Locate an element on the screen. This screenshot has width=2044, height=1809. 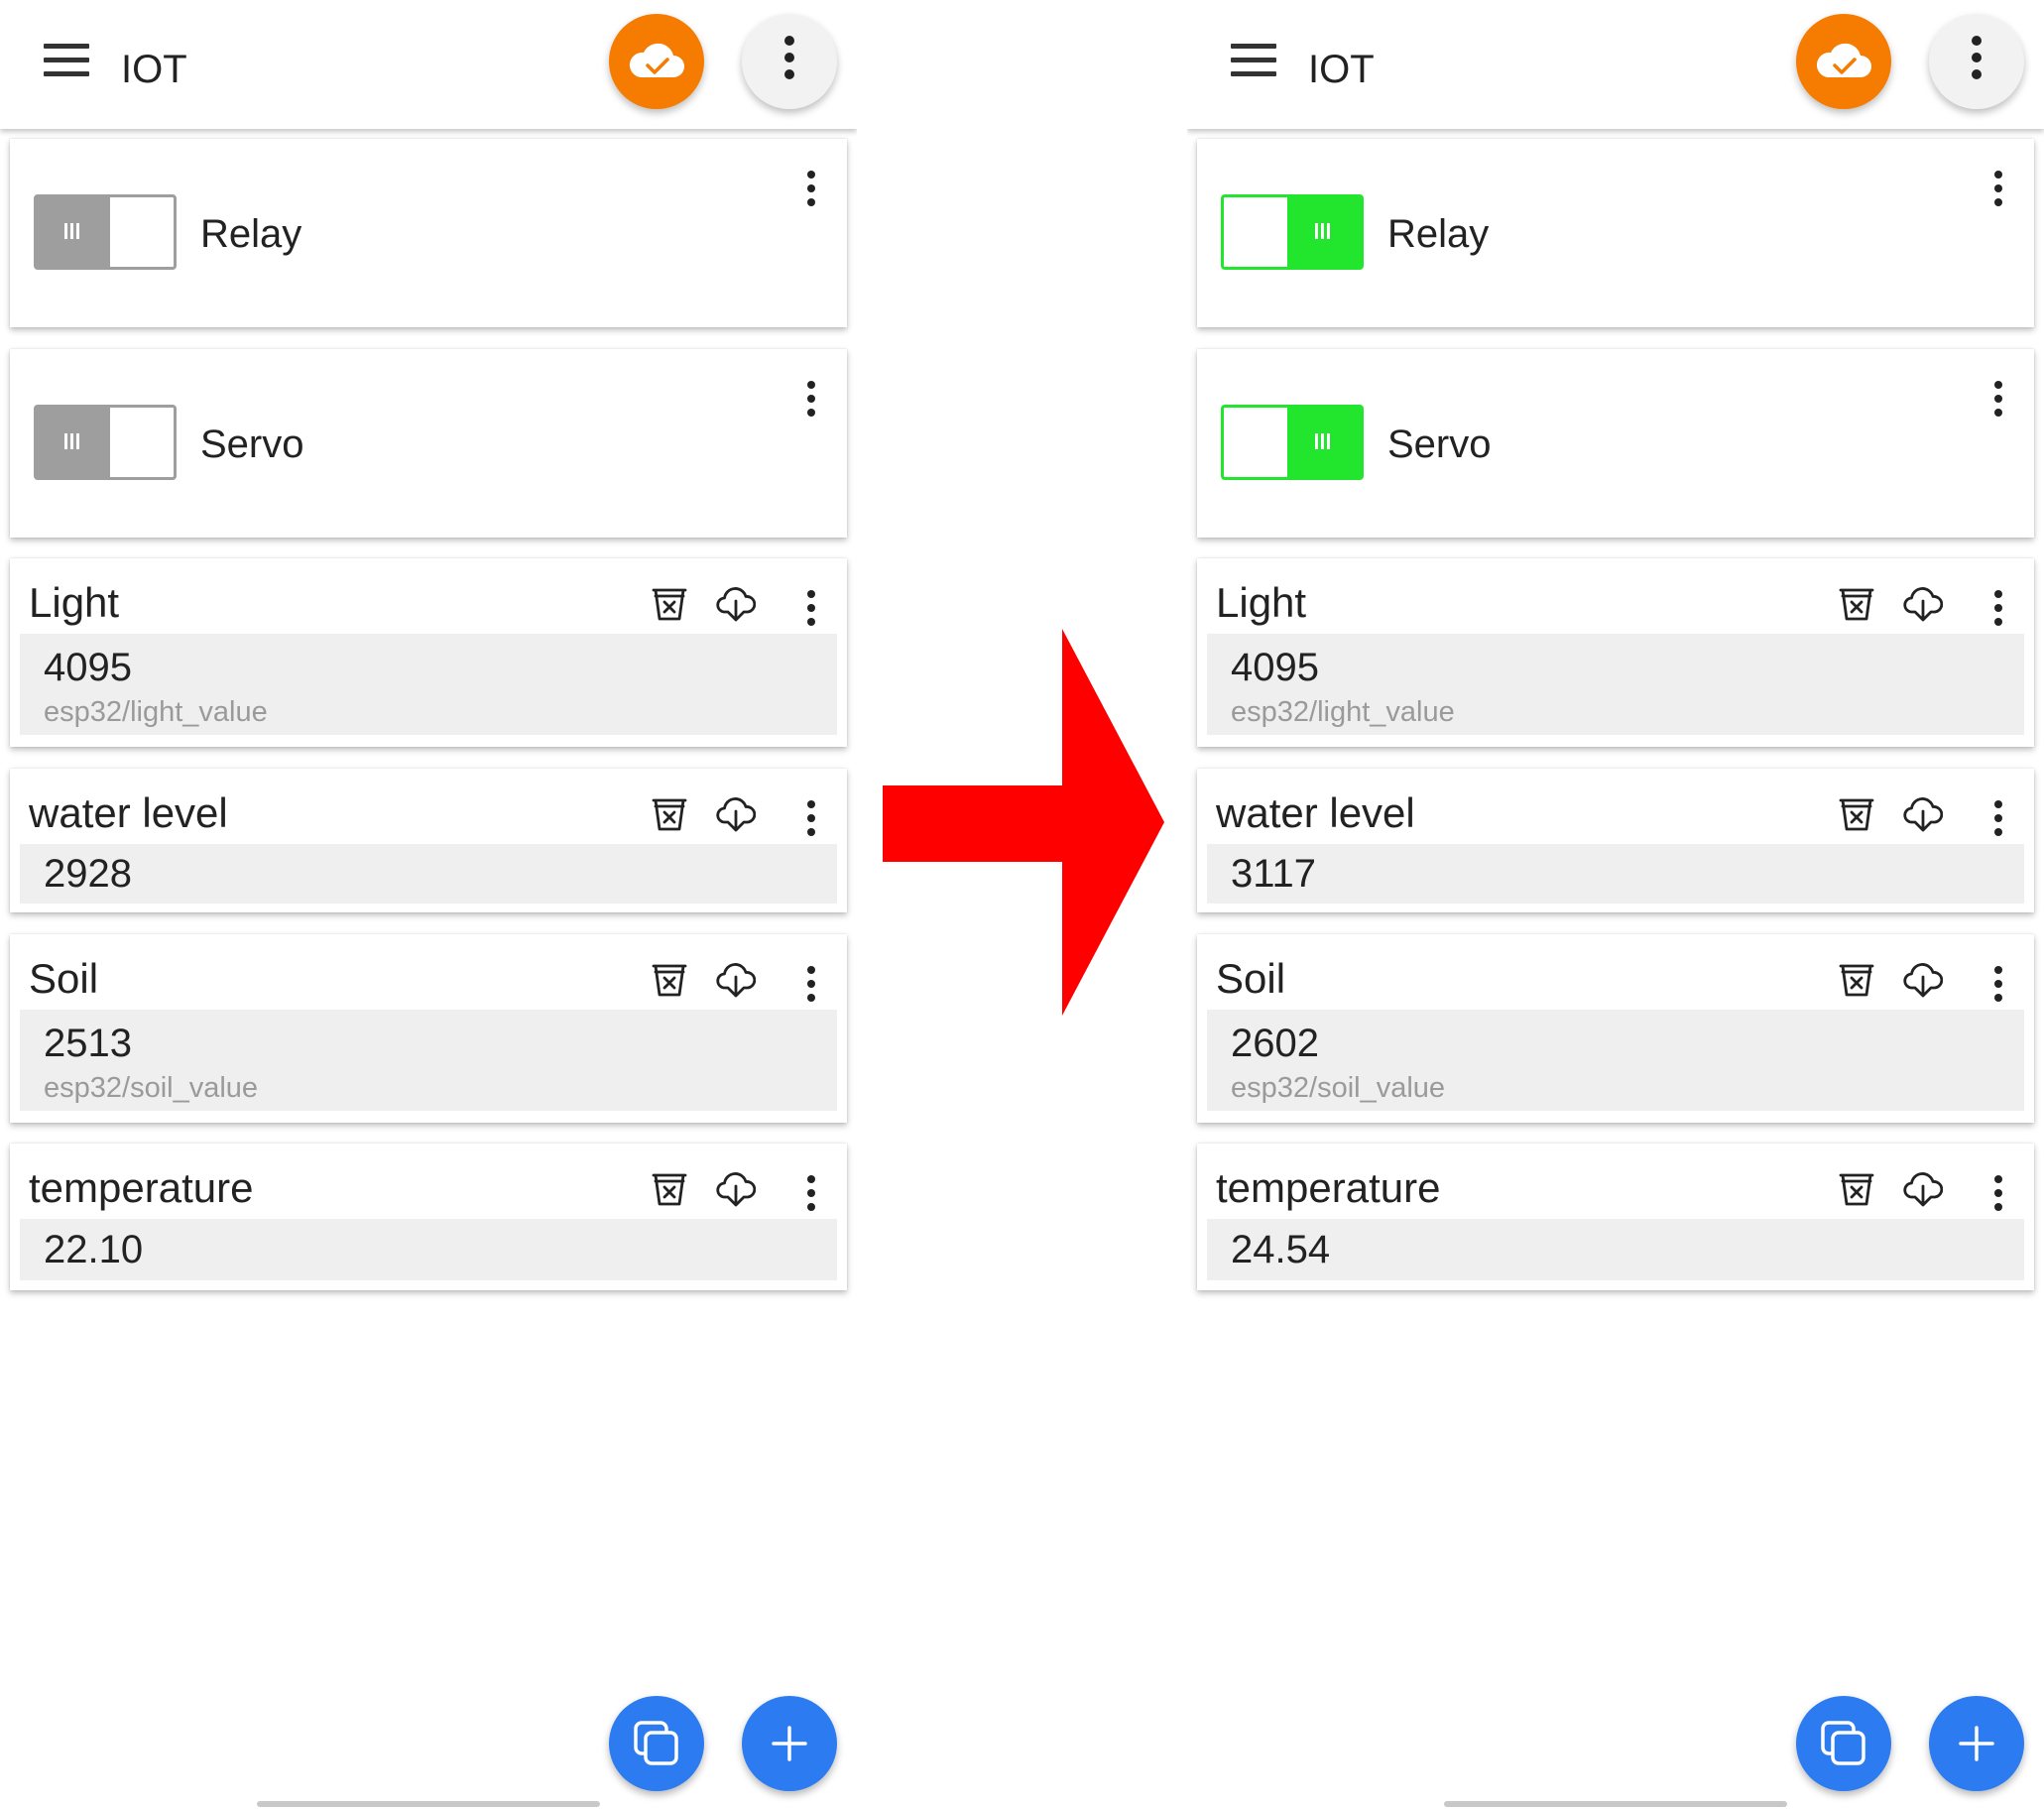
value-box: 2928 is located at coordinates (428, 874).